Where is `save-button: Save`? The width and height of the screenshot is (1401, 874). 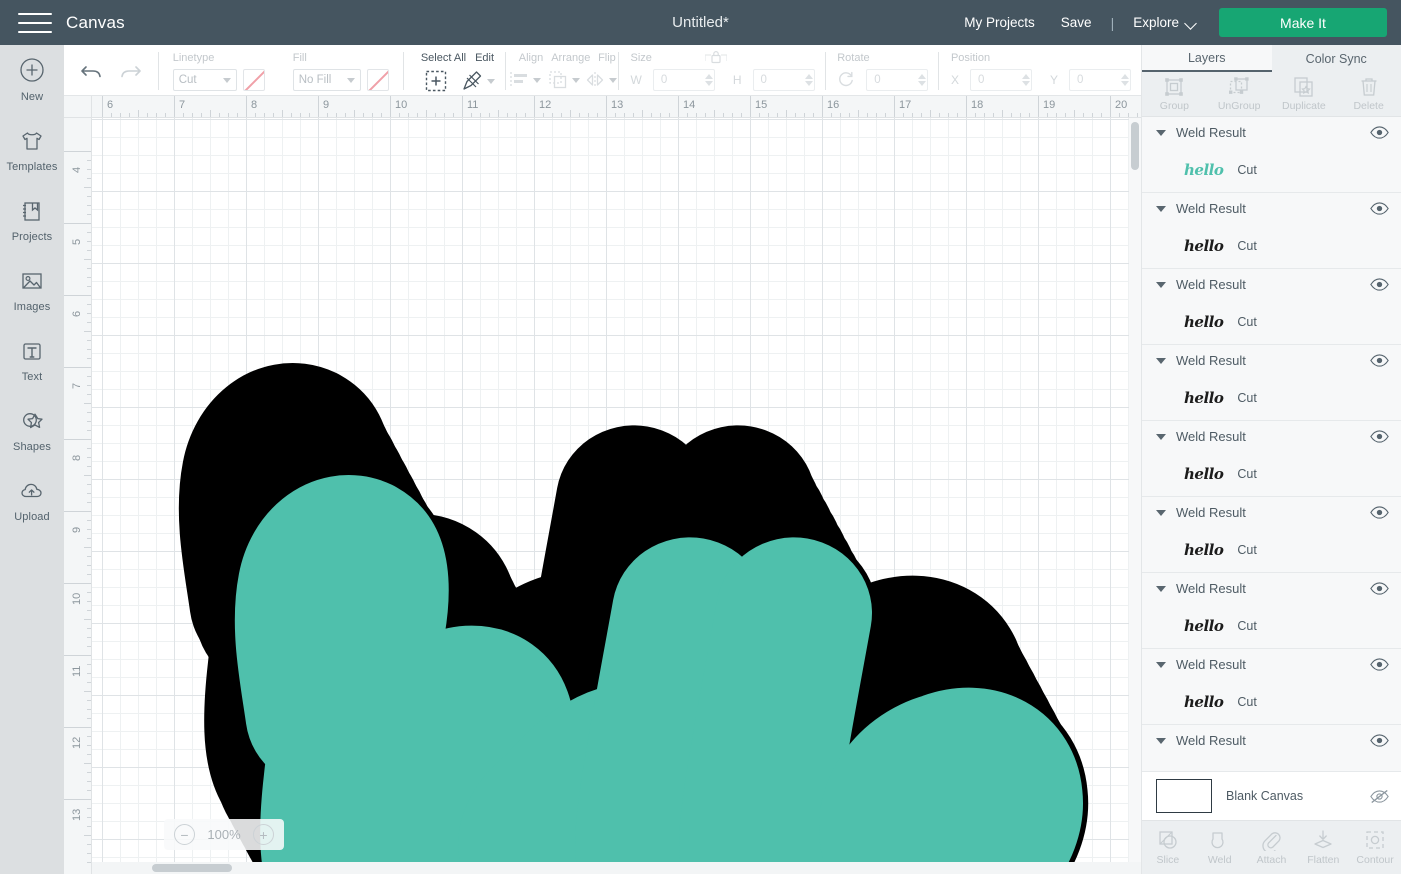 save-button: Save is located at coordinates (1076, 22).